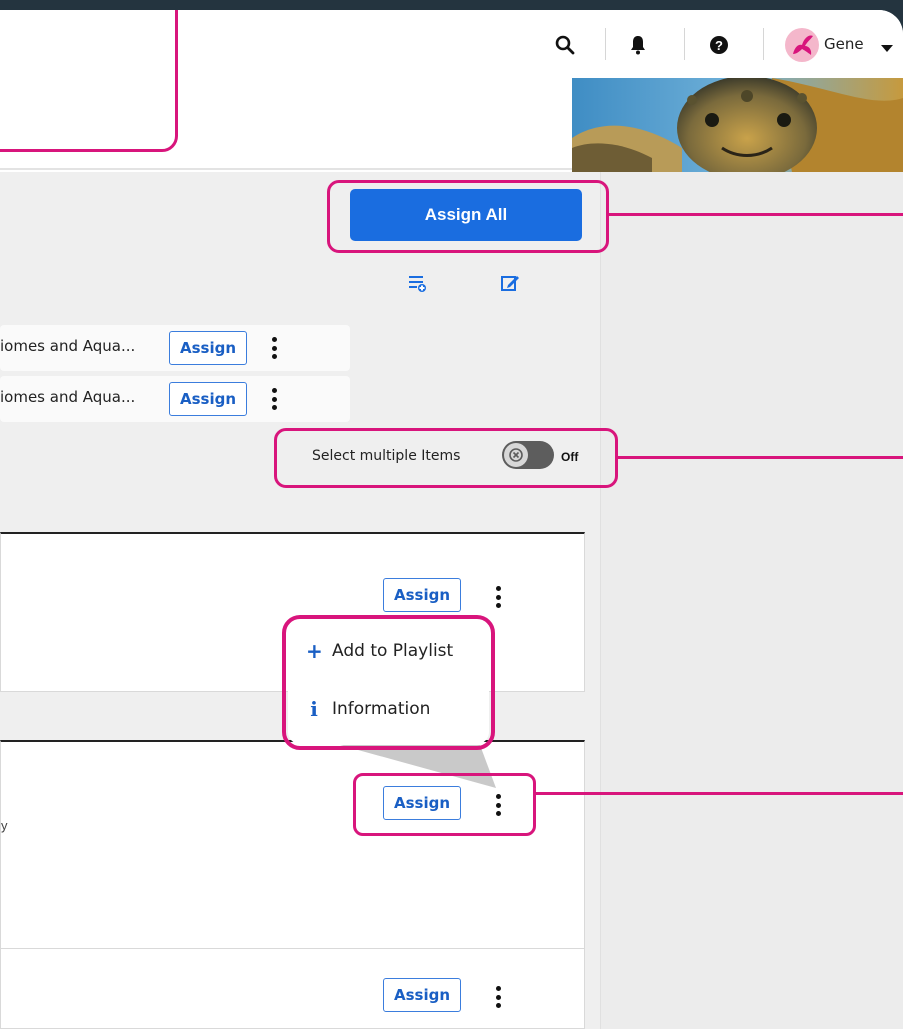 Image resolution: width=903 pixels, height=1029 pixels. What do you see at coordinates (887, 49) in the screenshot?
I see `caret-down-icon` at bounding box center [887, 49].